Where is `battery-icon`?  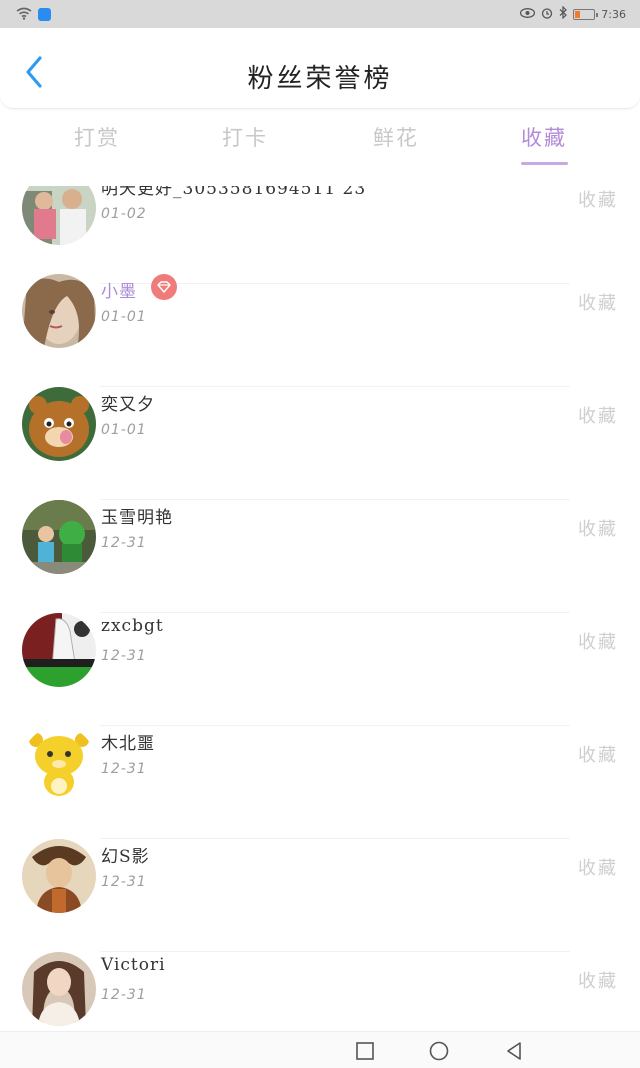
battery-icon is located at coordinates (586, 14).